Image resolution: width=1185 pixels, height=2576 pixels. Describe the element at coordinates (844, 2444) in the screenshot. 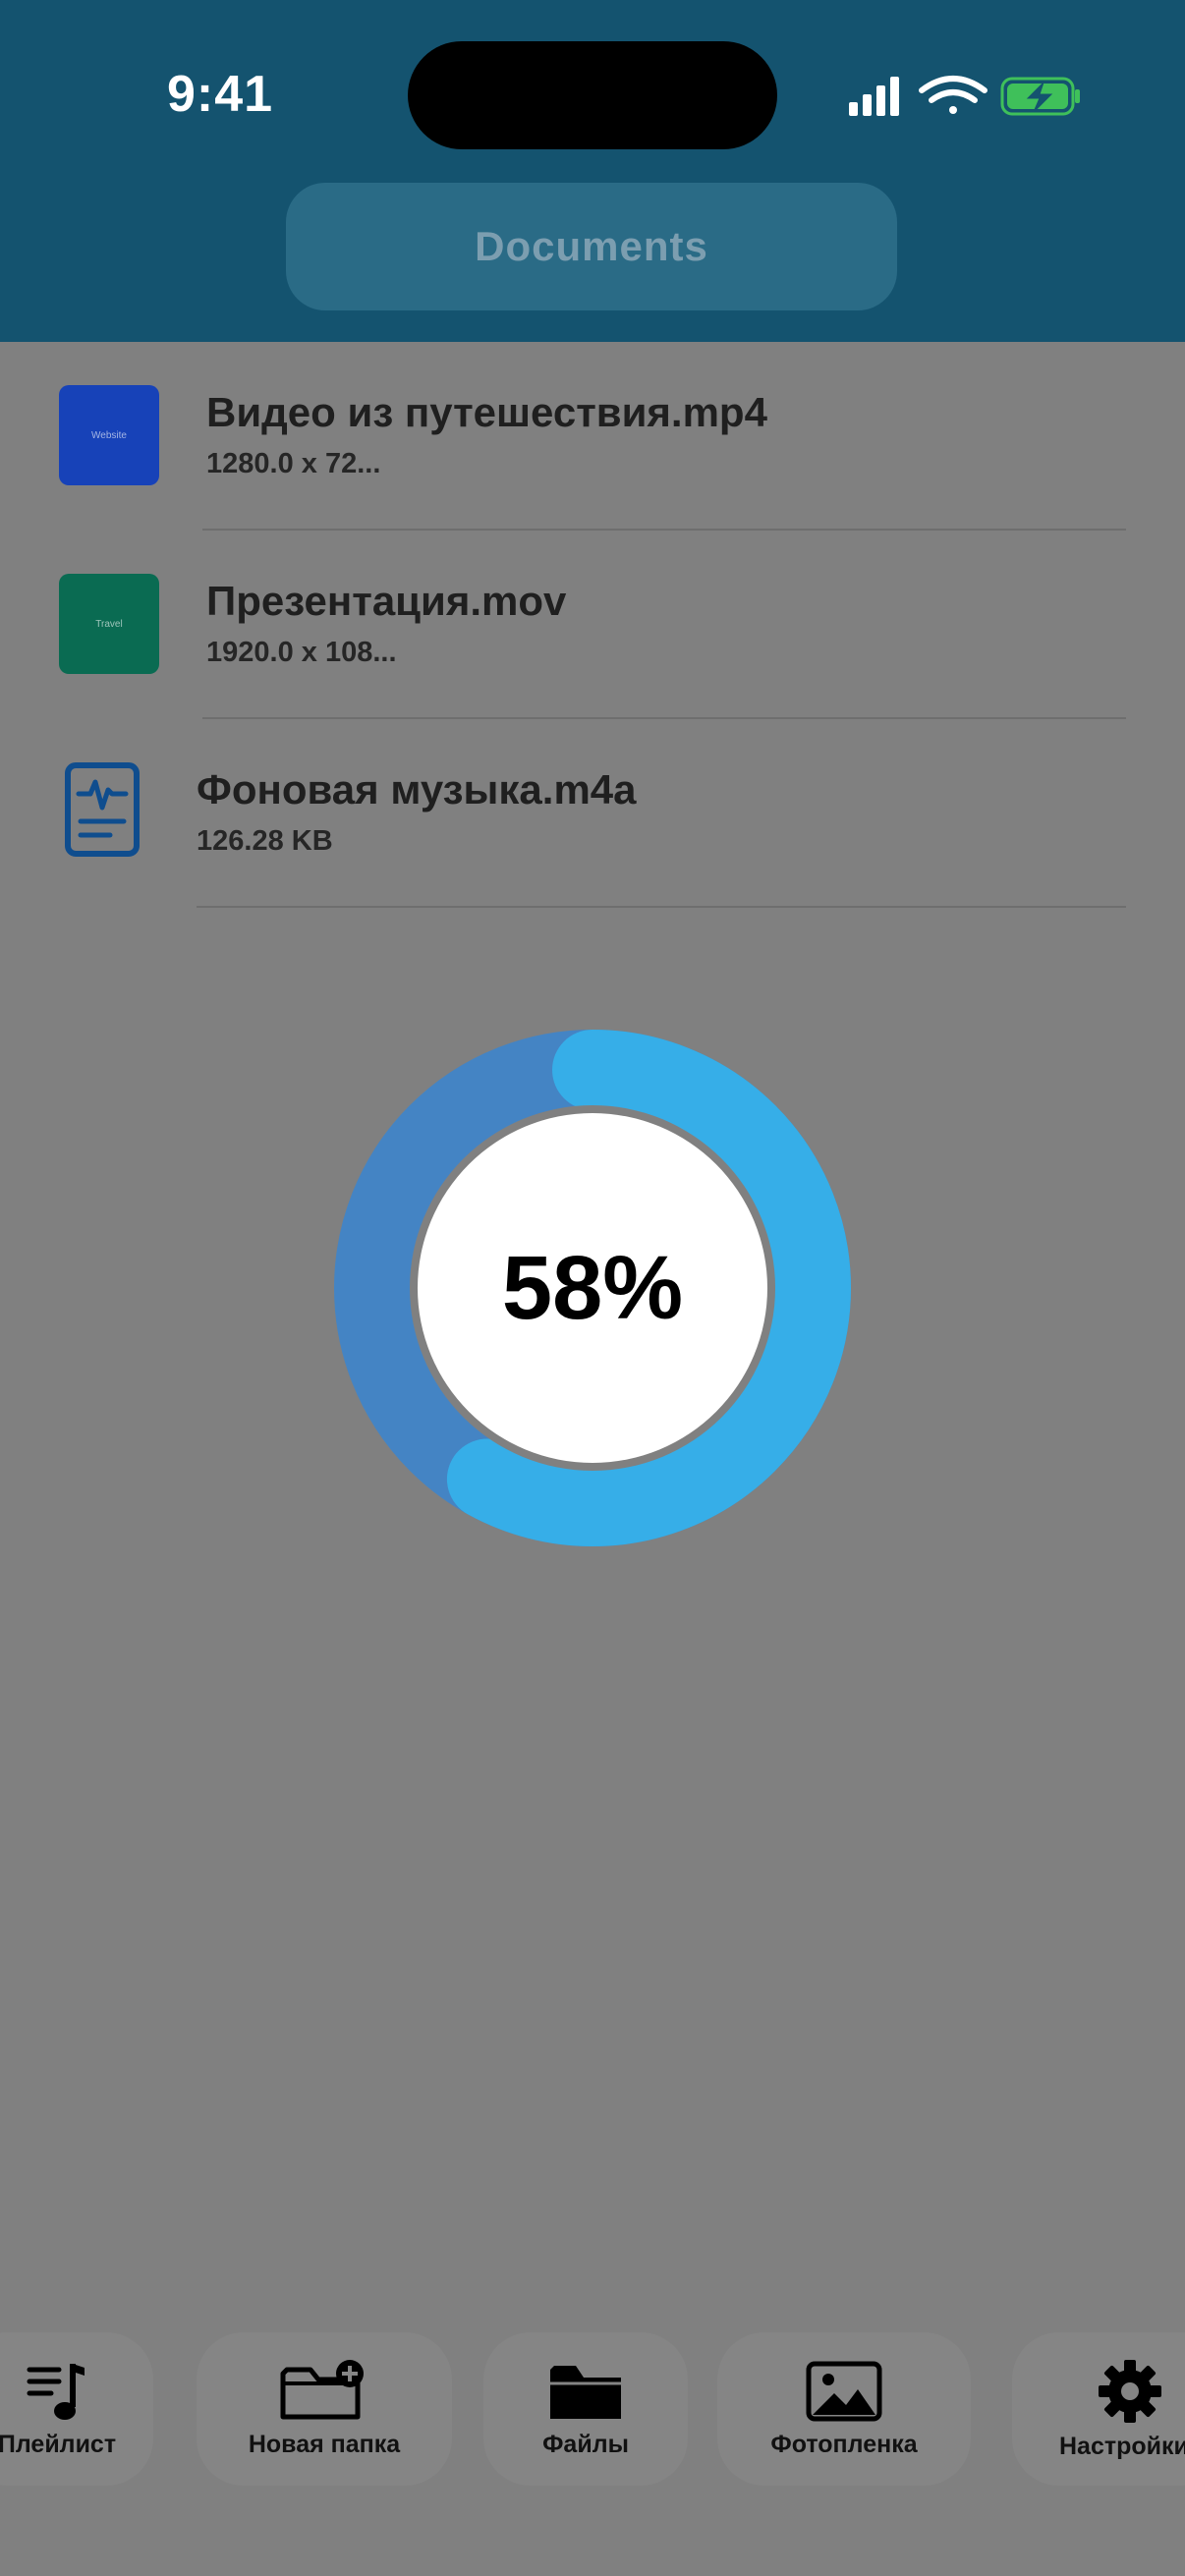

I see `toolbar-label: Фотопленка` at that location.